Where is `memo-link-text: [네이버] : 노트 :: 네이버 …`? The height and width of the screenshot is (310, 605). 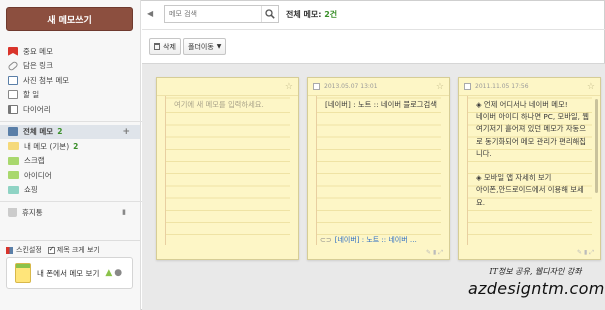
memo-link-text: [네이버] : 노트 :: 네이버 … is located at coordinates (375, 240).